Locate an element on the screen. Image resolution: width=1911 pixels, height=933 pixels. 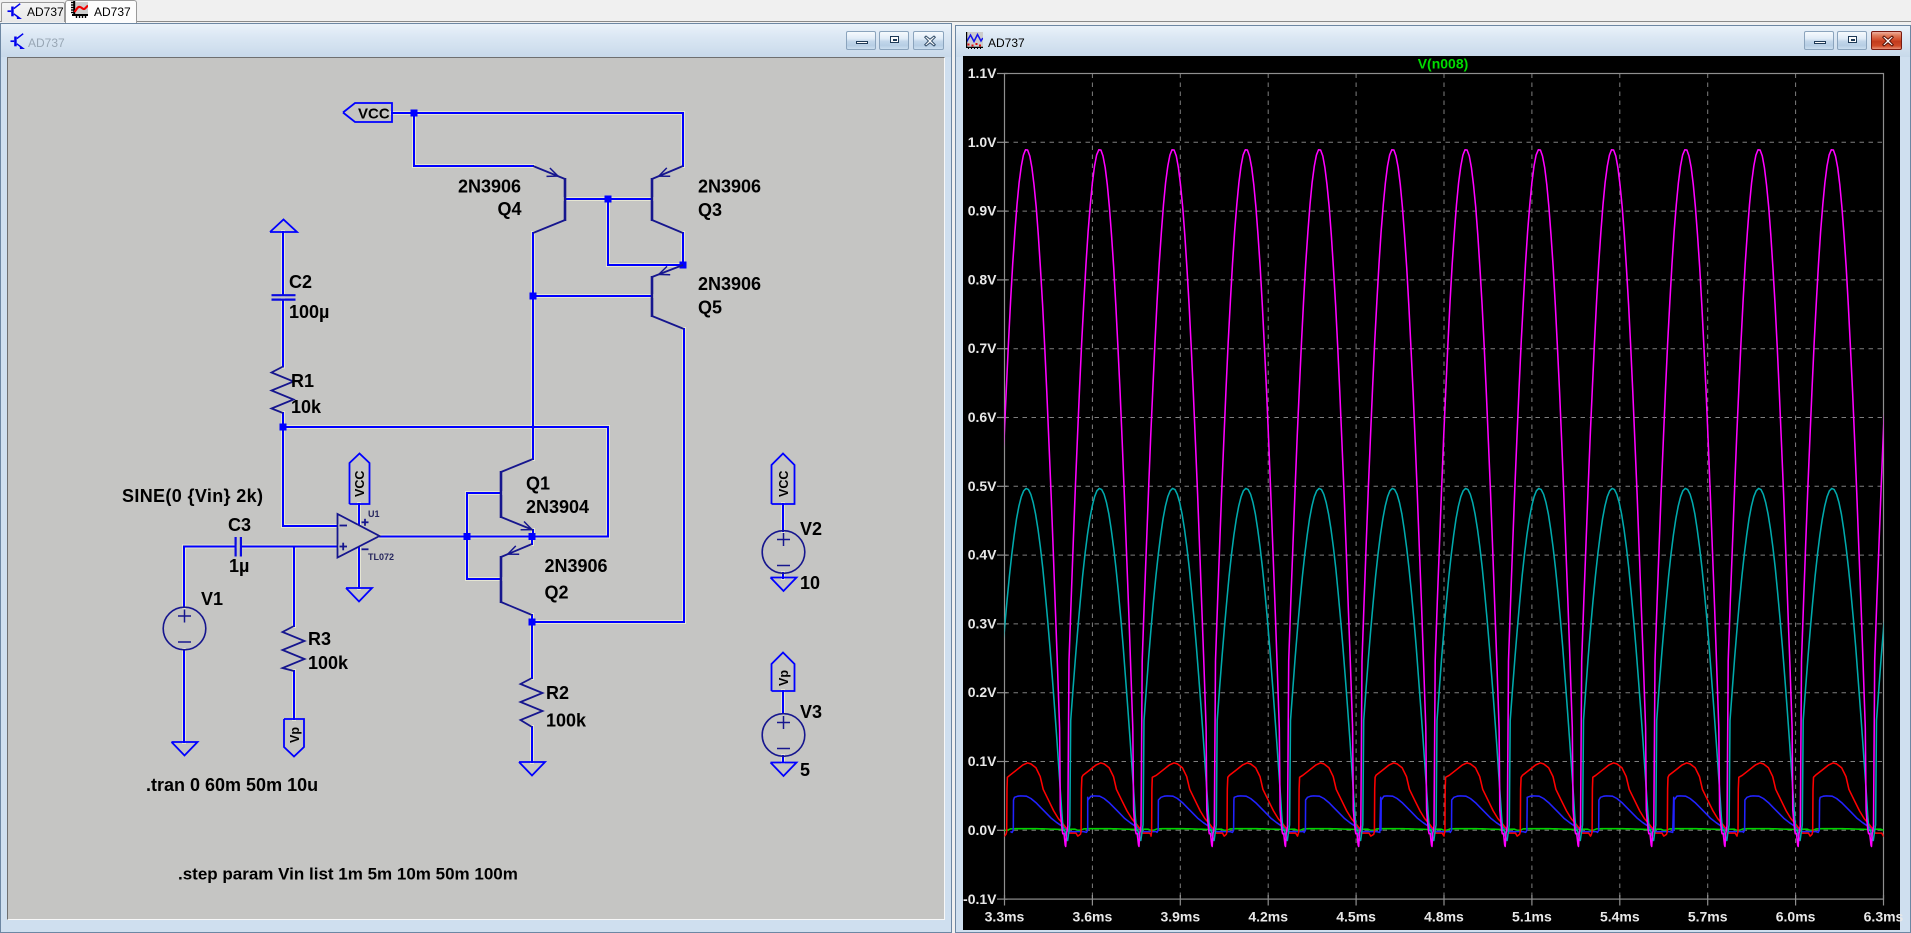
svg-text: 3.6ms is located at coordinates (1093, 917).